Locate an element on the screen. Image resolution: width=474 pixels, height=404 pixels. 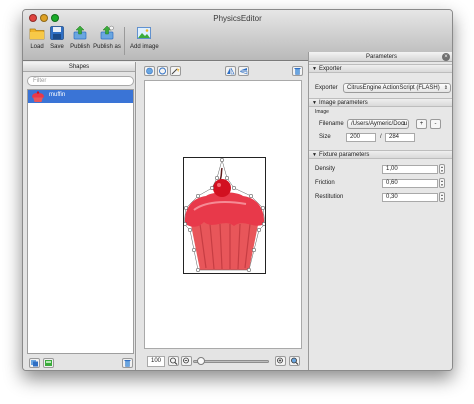
image-settings-button is located at coordinates (48, 363).